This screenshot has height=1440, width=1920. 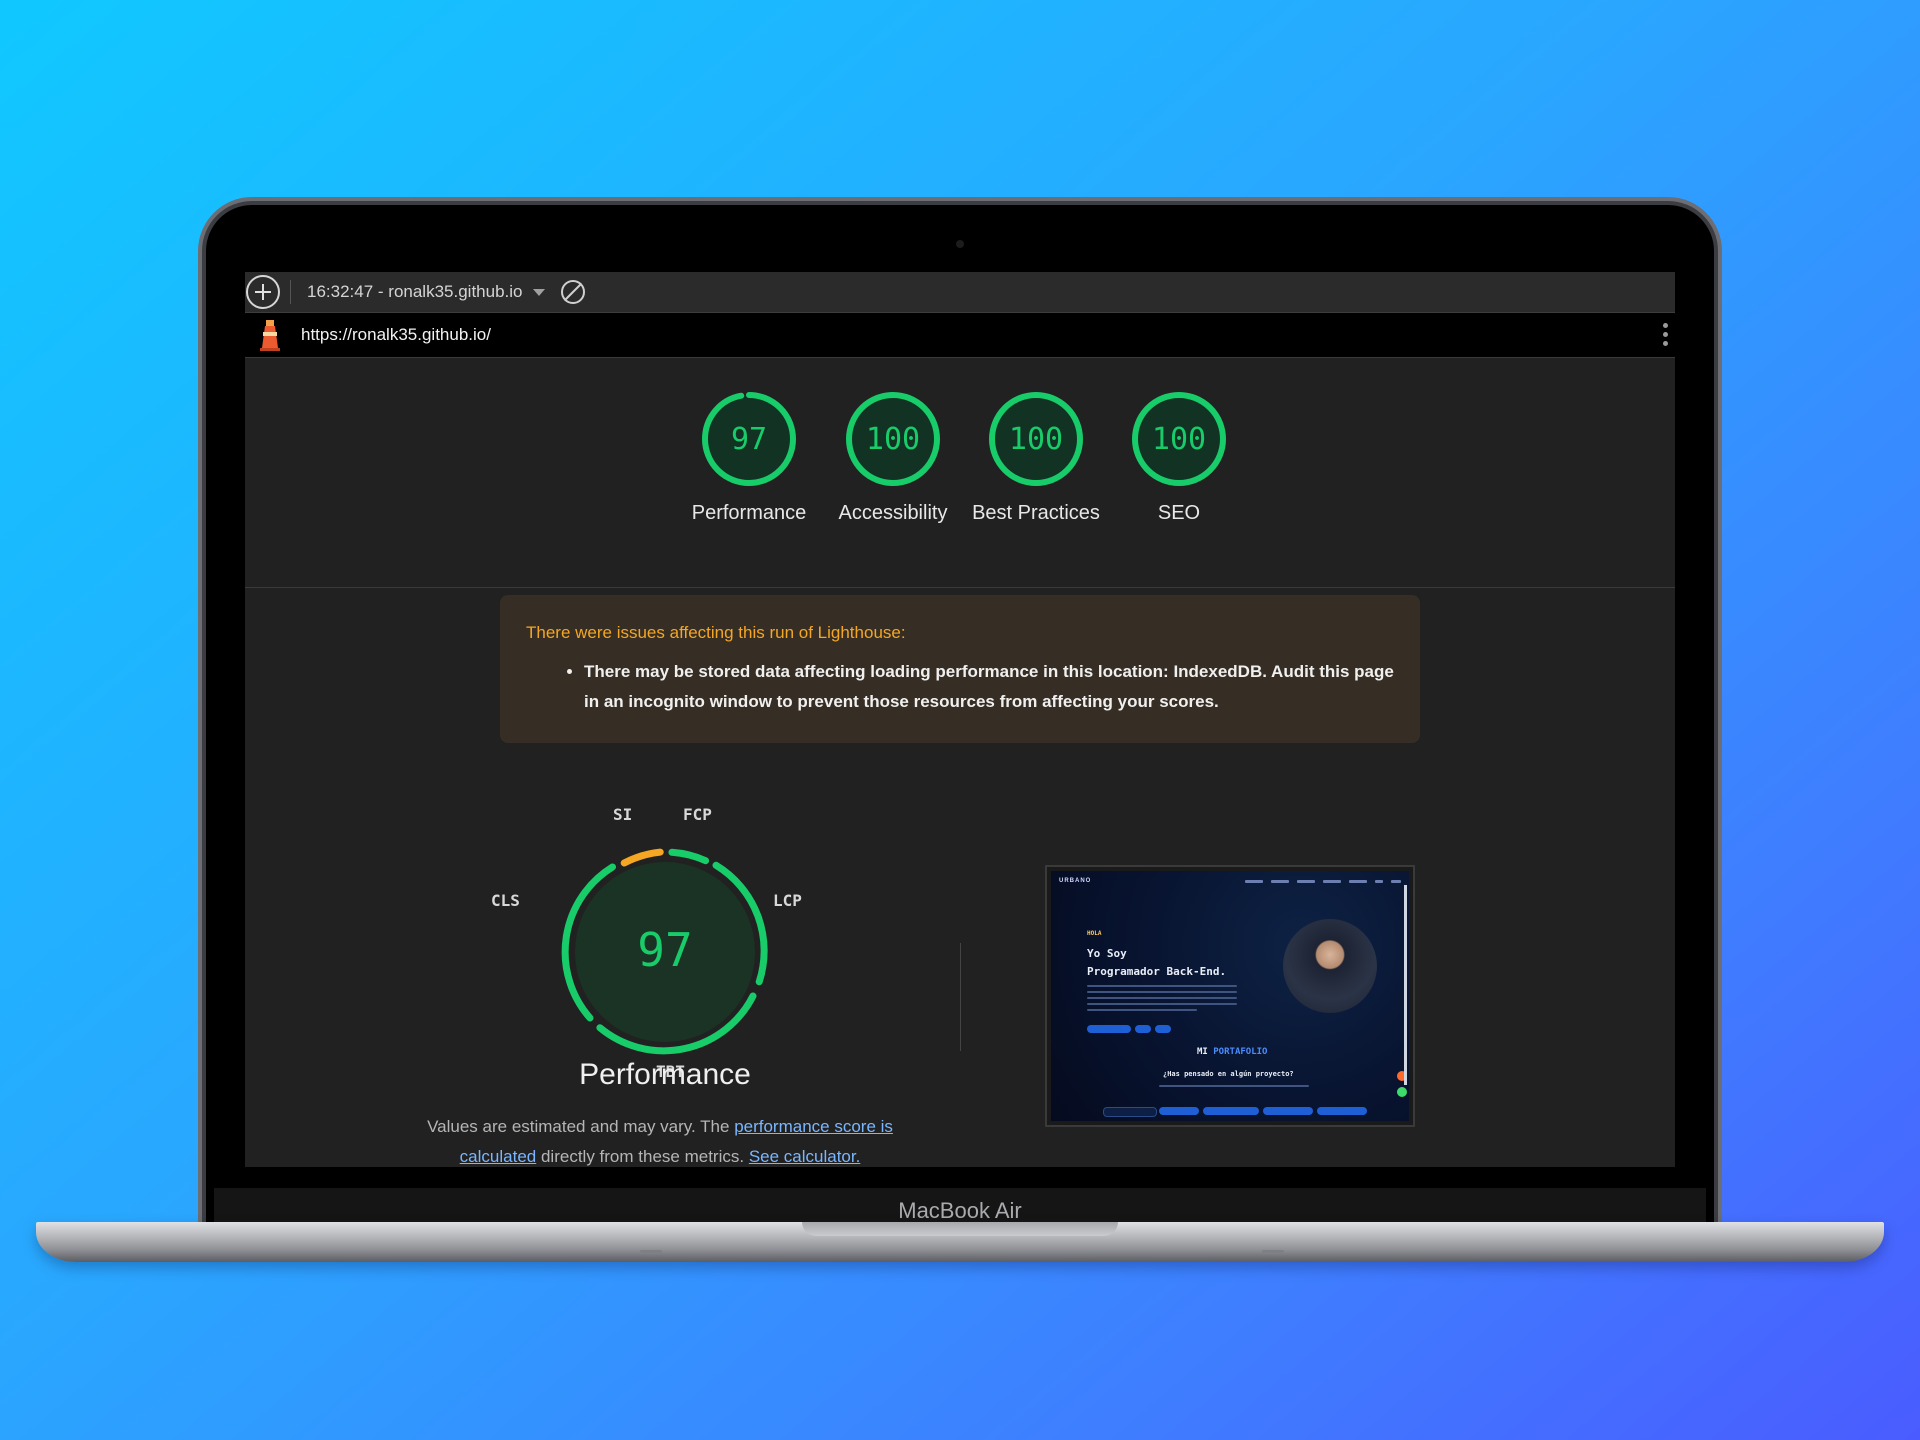 I want to click on performance-score: 97, so click(x=665, y=950).